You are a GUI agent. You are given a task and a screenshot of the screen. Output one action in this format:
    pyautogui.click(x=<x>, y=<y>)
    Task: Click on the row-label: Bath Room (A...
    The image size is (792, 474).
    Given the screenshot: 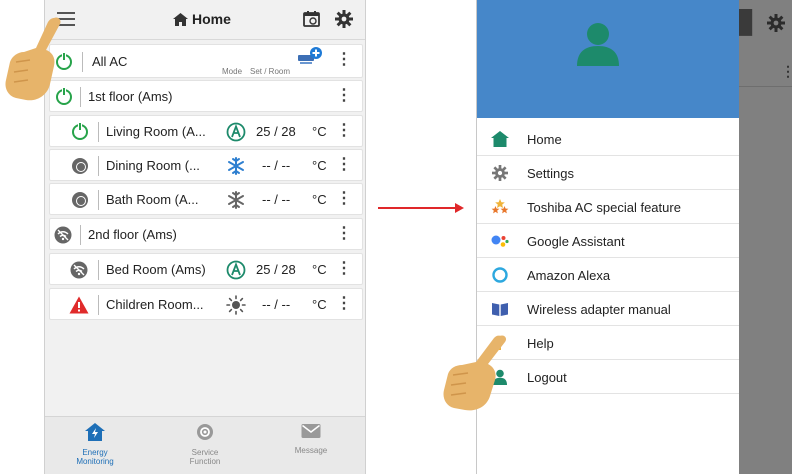 What is the action you would take?
    pyautogui.click(x=152, y=199)
    